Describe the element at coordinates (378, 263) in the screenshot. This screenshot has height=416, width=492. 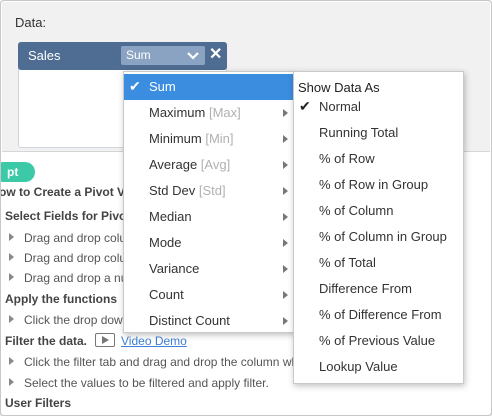
I see `show-as-percent-of-total: % of Total` at that location.